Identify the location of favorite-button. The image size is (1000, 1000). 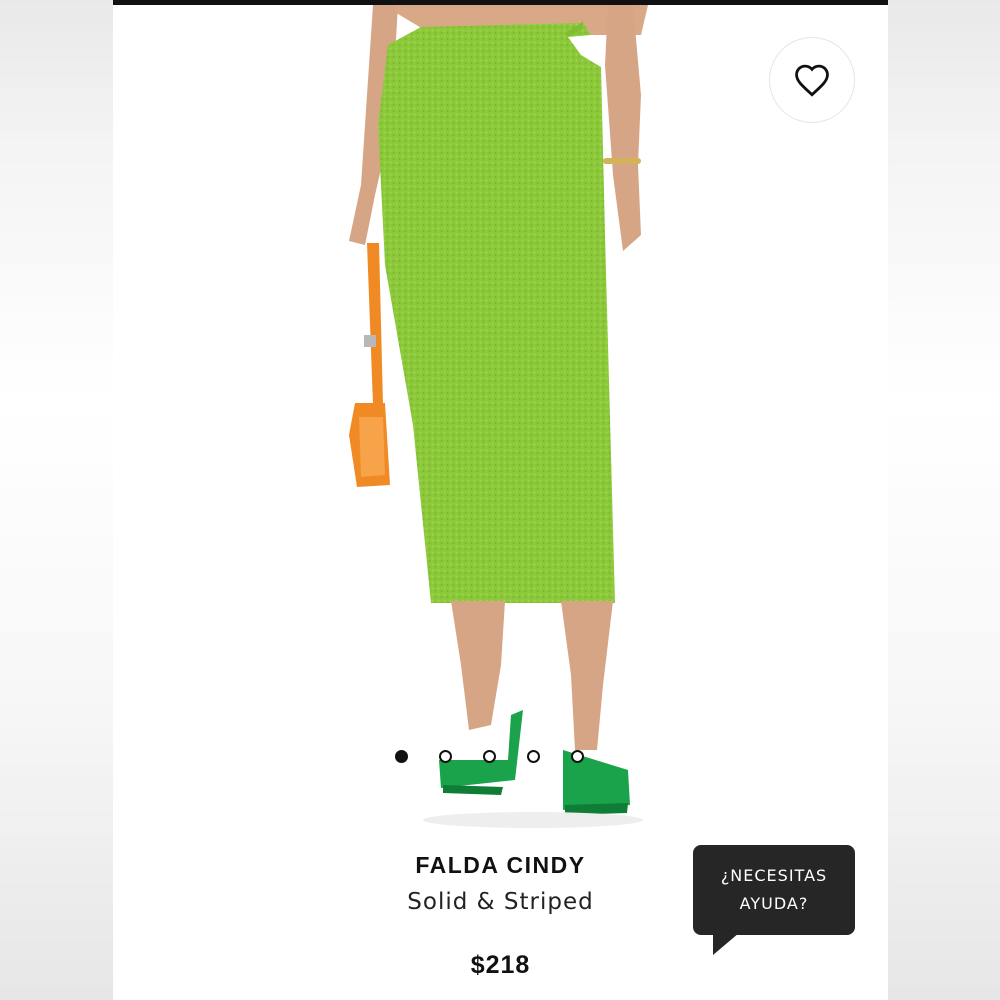
(812, 80).